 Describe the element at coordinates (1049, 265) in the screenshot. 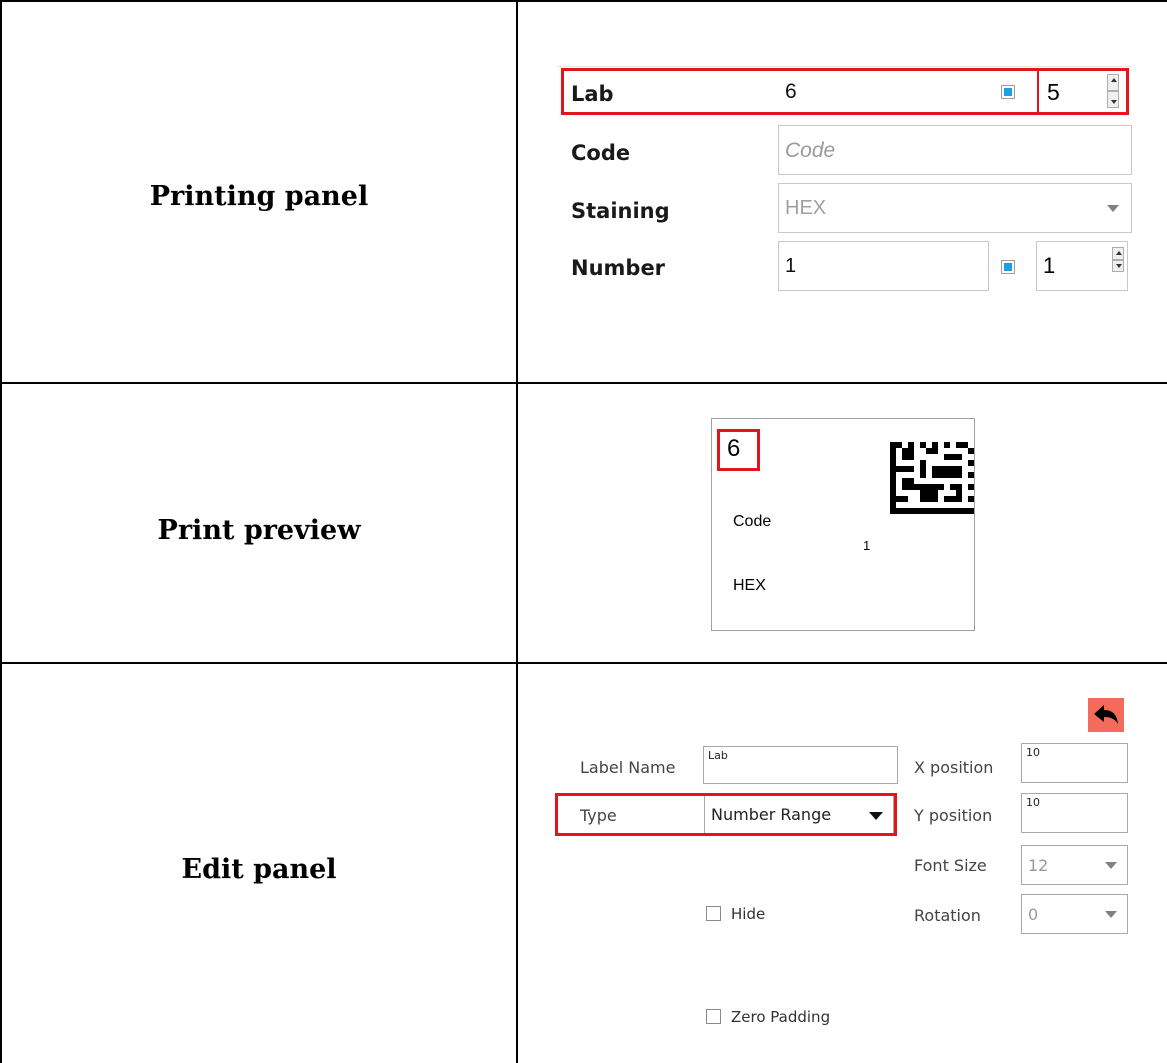

I see `number-range-end-value: 1` at that location.